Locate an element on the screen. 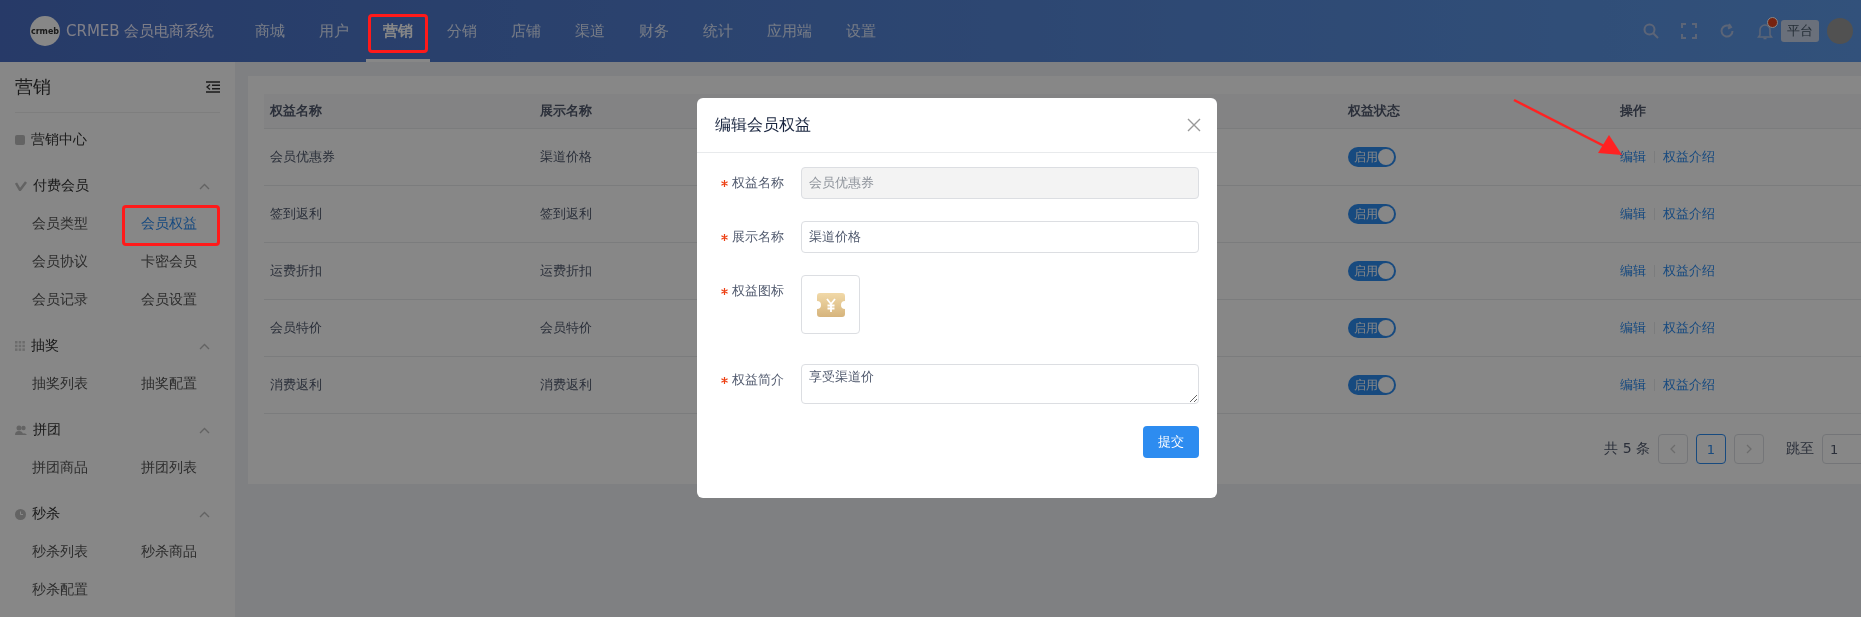 The image size is (1861, 617). column-header: 操作 is located at coordinates (1737, 111).